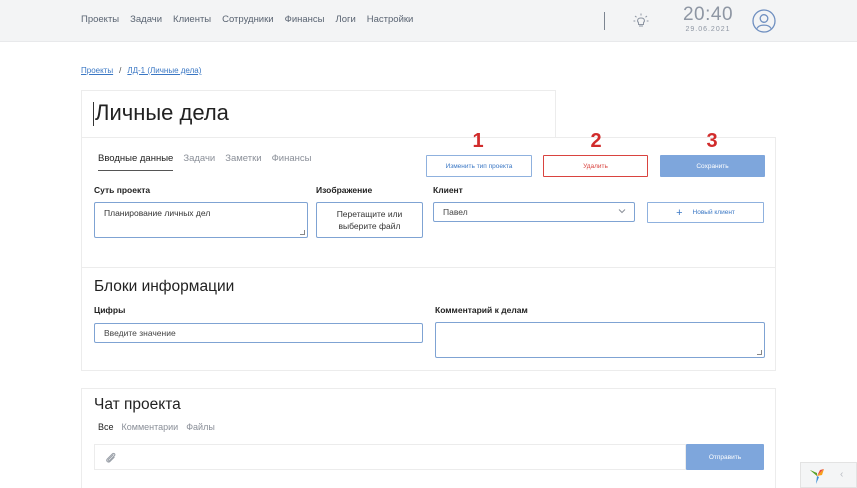 This screenshot has width=857, height=488. Describe the element at coordinates (428, 267) in the screenshot. I see `section-divider` at that location.